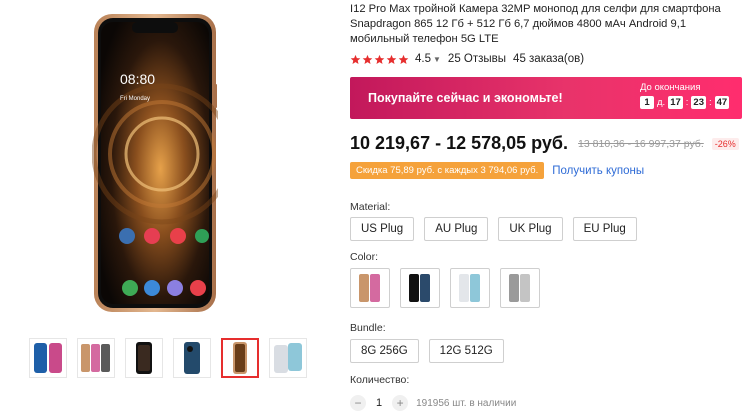  Describe the element at coordinates (493, 229) in the screenshot. I see `material-options: US Plug AU Plug UK Plug EU Plug` at that location.